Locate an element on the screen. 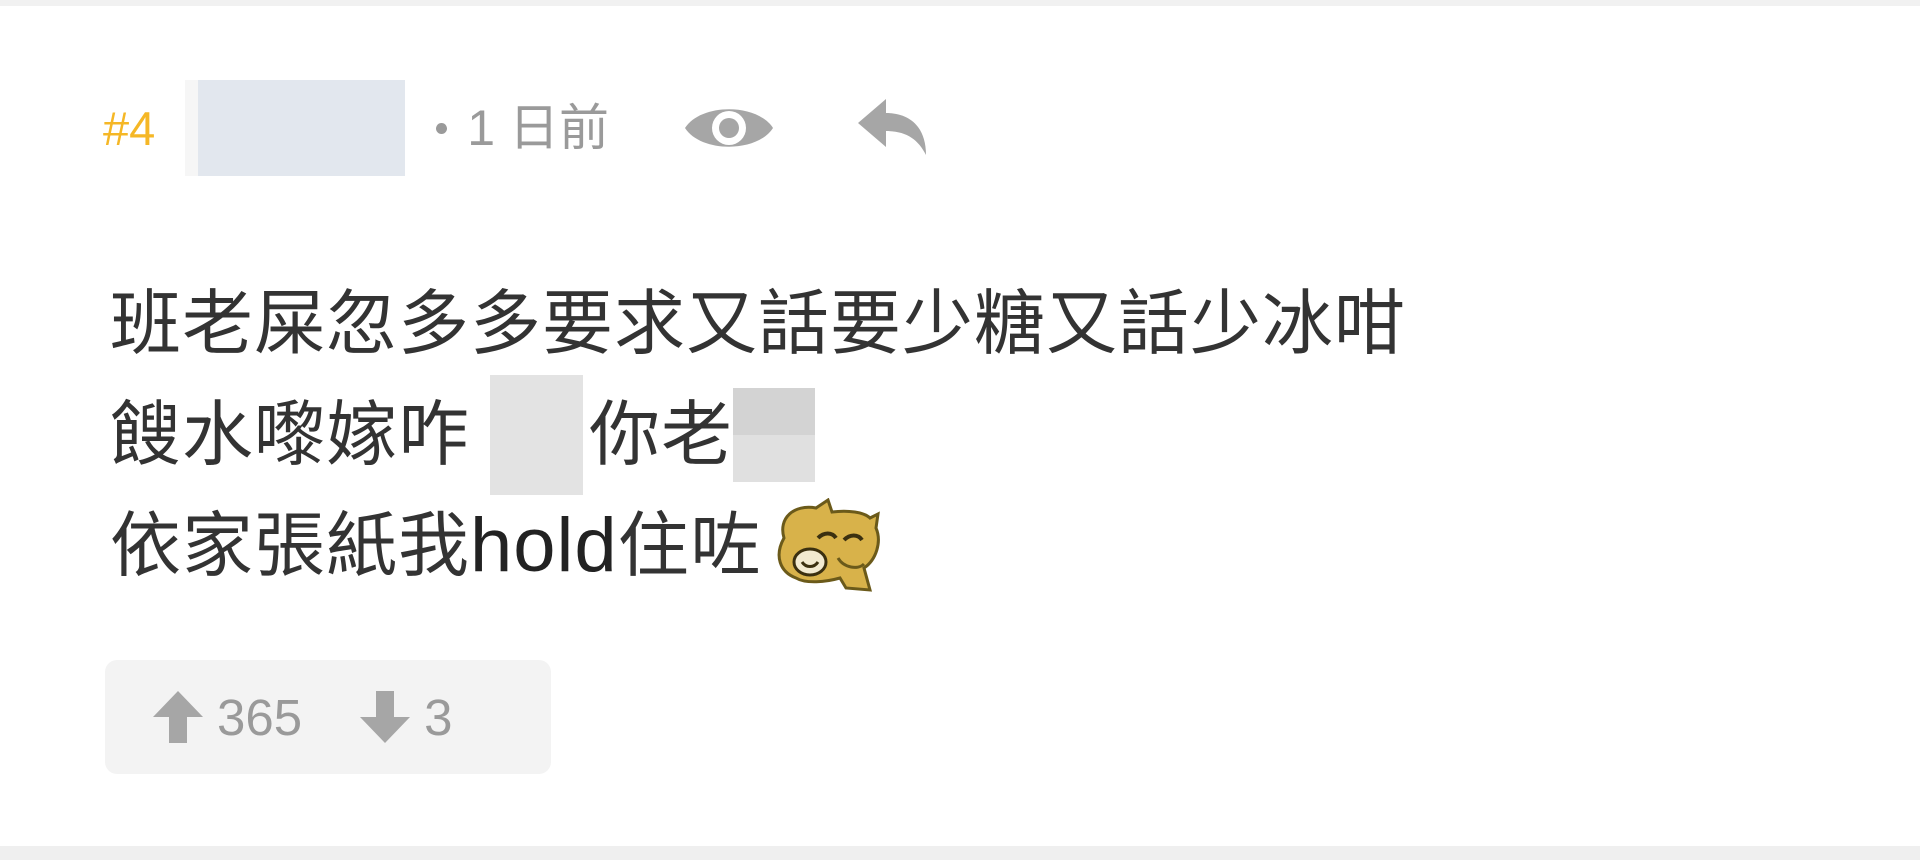 The image size is (1920, 860). content-text: 班老屎忽多多要求又話要少糖又話少冰咁 is located at coordinates (758, 323).